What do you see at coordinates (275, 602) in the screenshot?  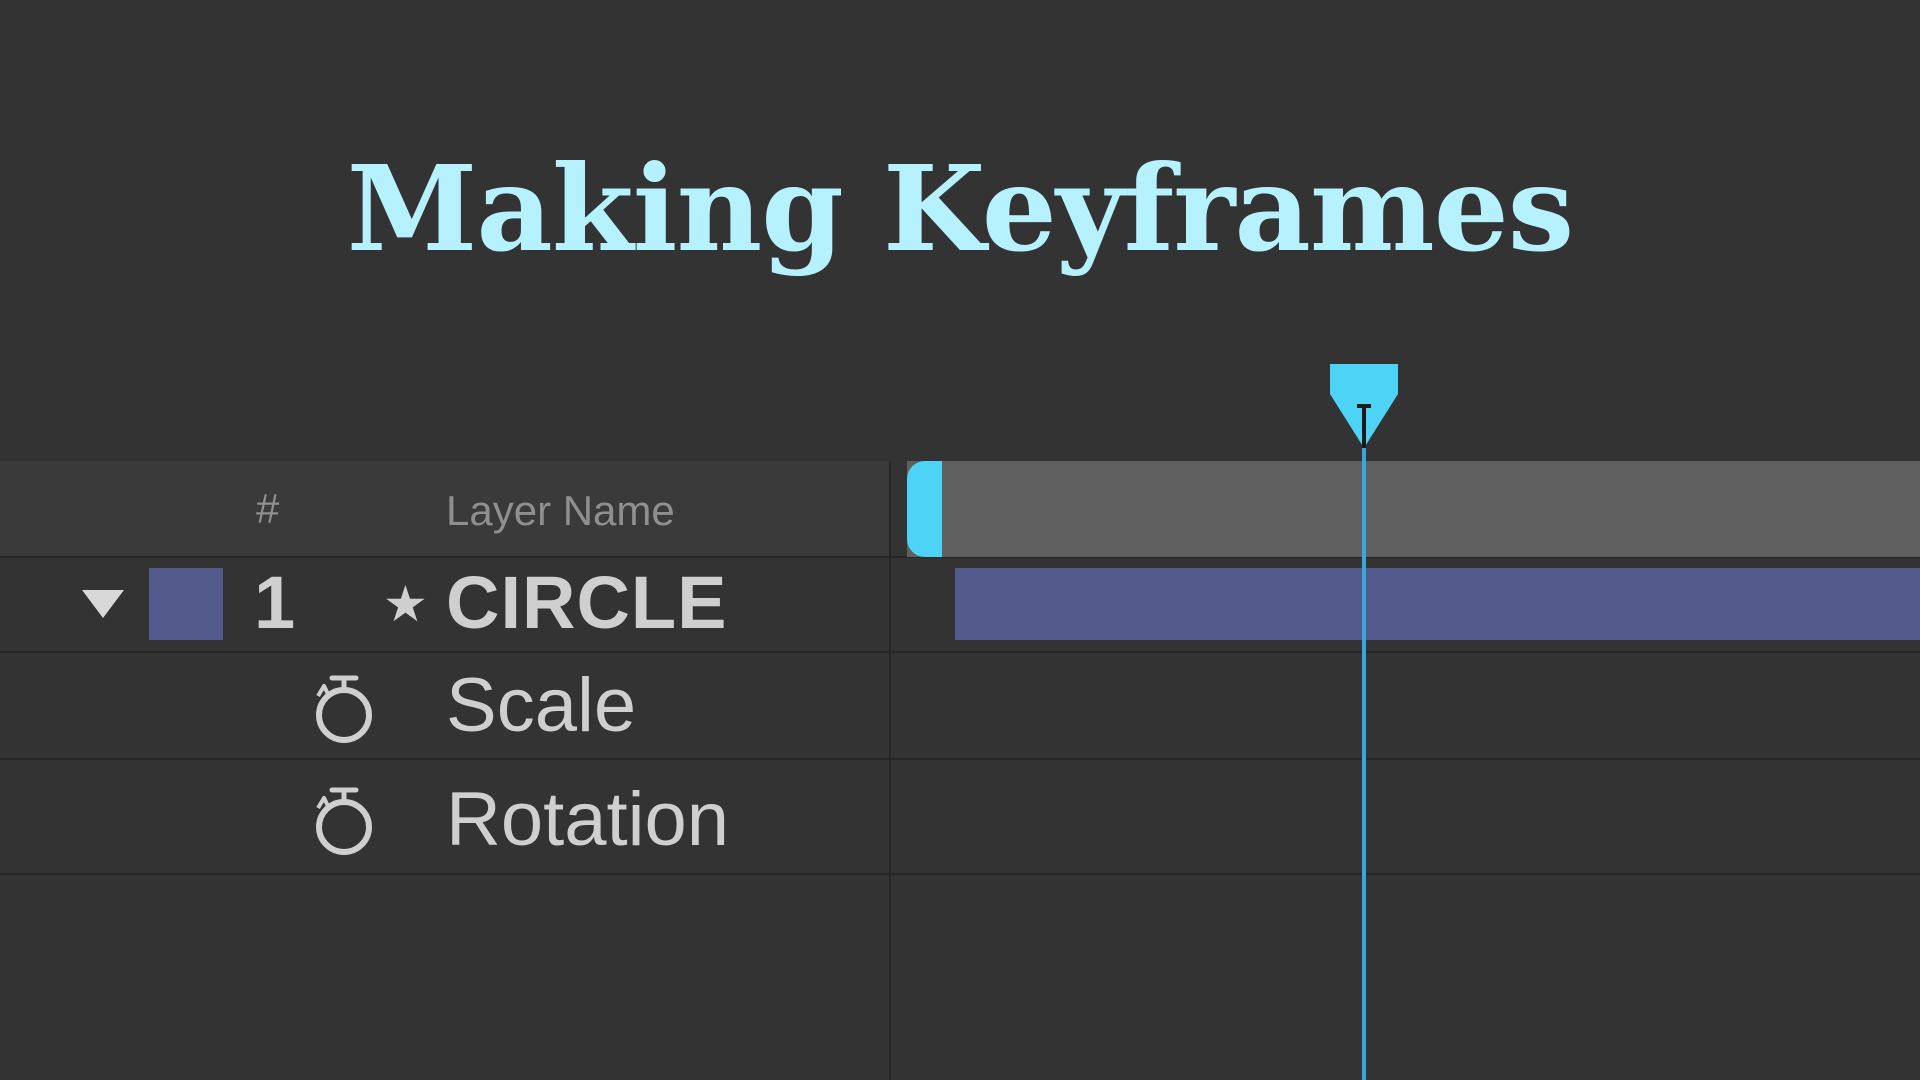 I see `layer-number: 1` at bounding box center [275, 602].